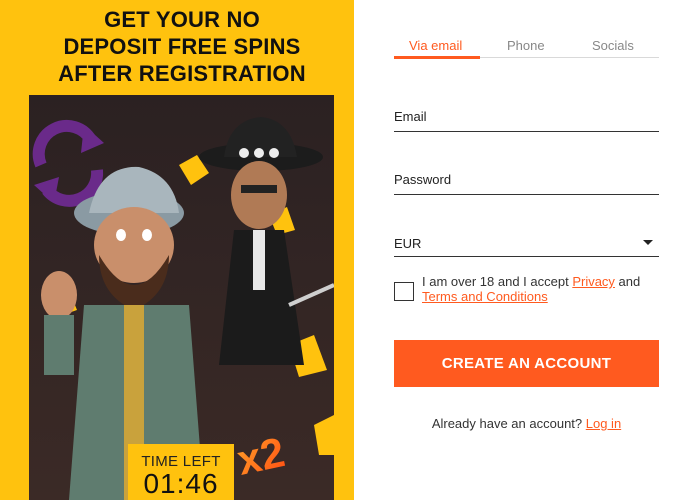  What do you see at coordinates (437, 57) in the screenshot?
I see `active-tab-indicator` at bounding box center [437, 57].